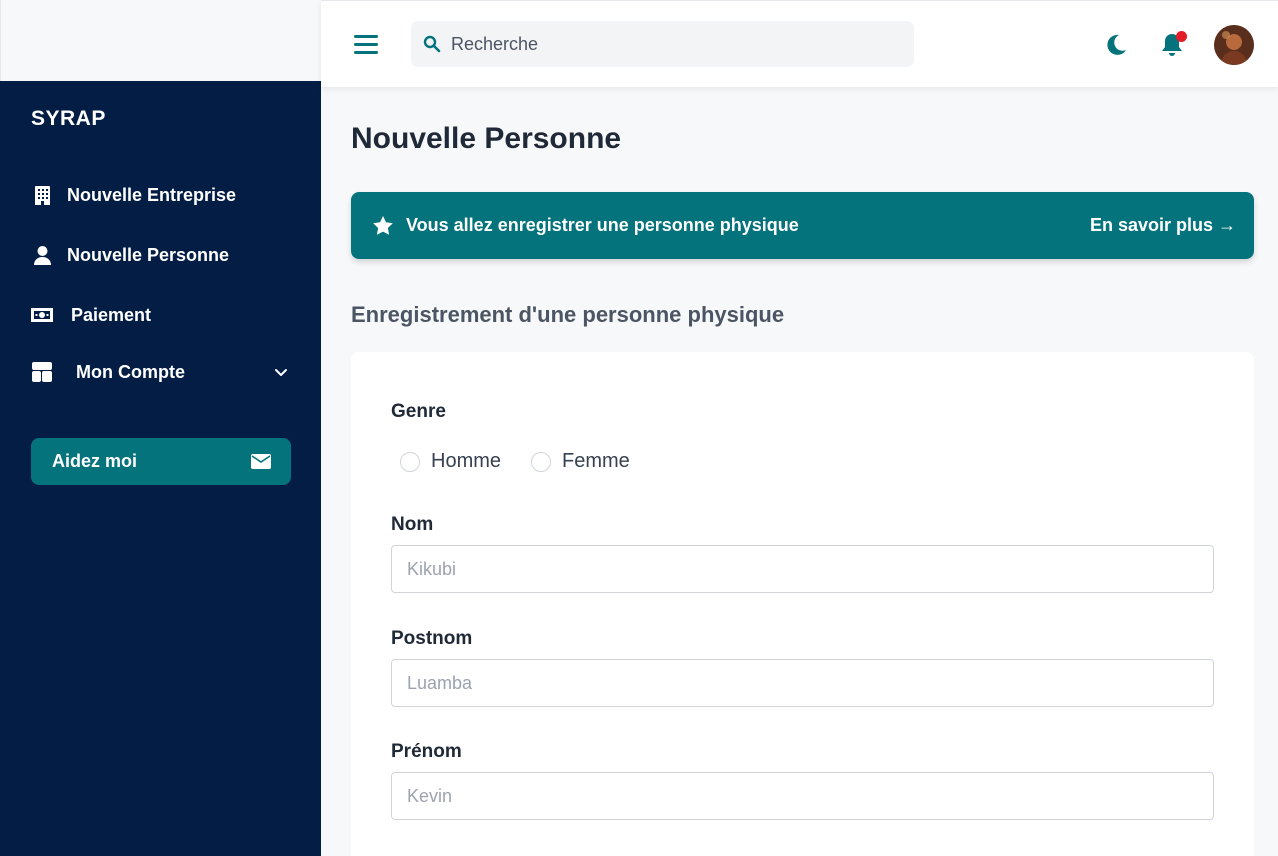 This screenshot has width=1278, height=856. What do you see at coordinates (42, 195) in the screenshot?
I see `building-icon` at bounding box center [42, 195].